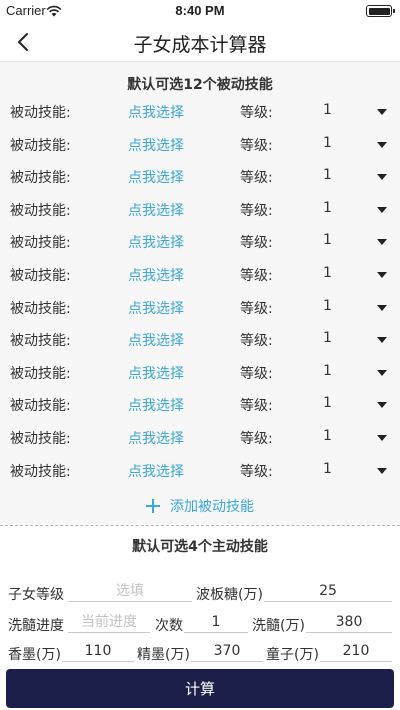  I want to click on child-level-input: 选填, so click(130, 591).